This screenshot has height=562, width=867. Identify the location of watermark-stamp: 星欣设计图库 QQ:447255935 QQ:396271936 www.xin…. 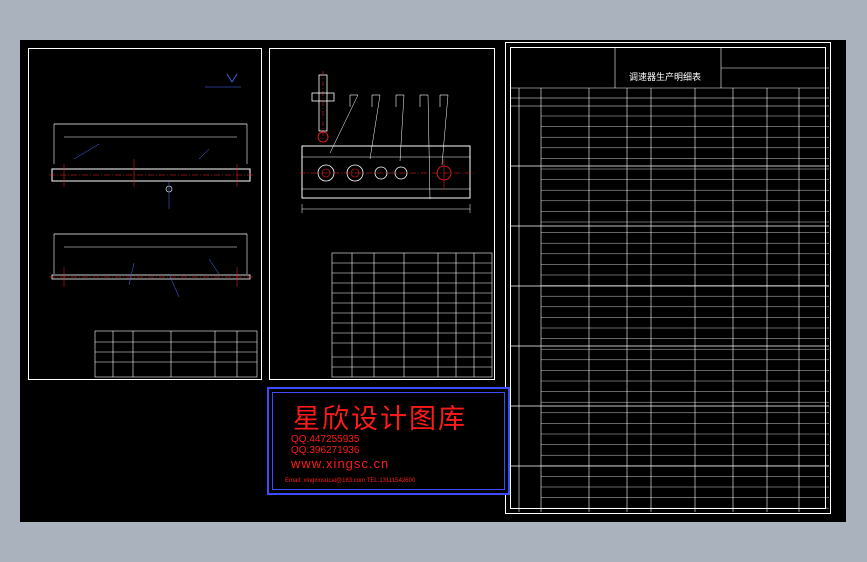
(388, 441).